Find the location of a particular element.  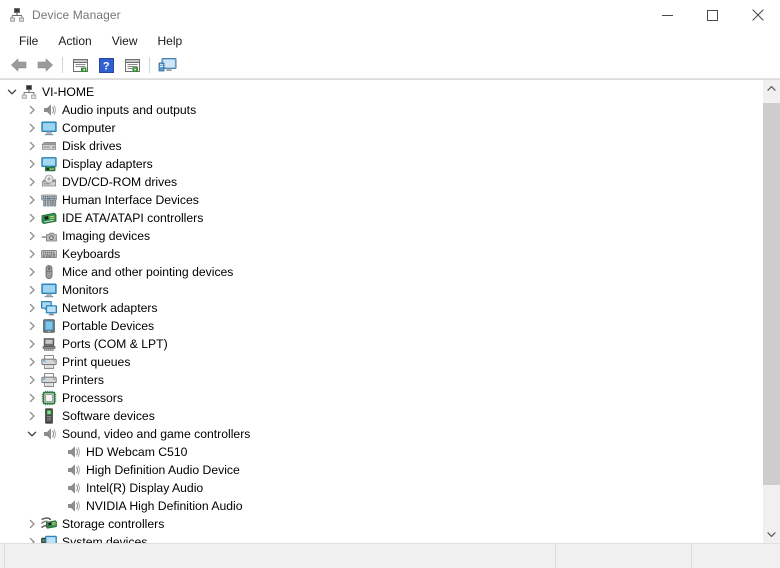

tree-item: DVD/CD-ROM drives is located at coordinates (381, 182).